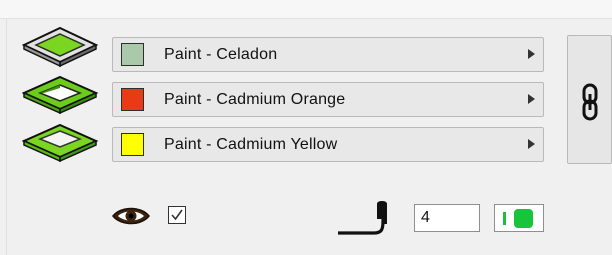 This screenshot has width=612, height=255. I want to click on material-label-3: Paint - Cadmium Yellow, so click(251, 144).